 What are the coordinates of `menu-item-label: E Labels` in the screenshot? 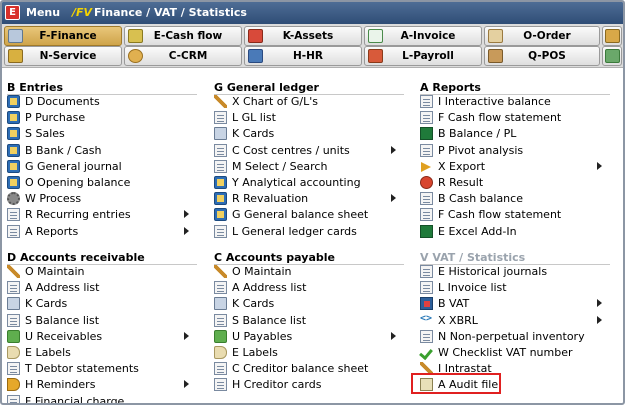 It's located at (48, 352).